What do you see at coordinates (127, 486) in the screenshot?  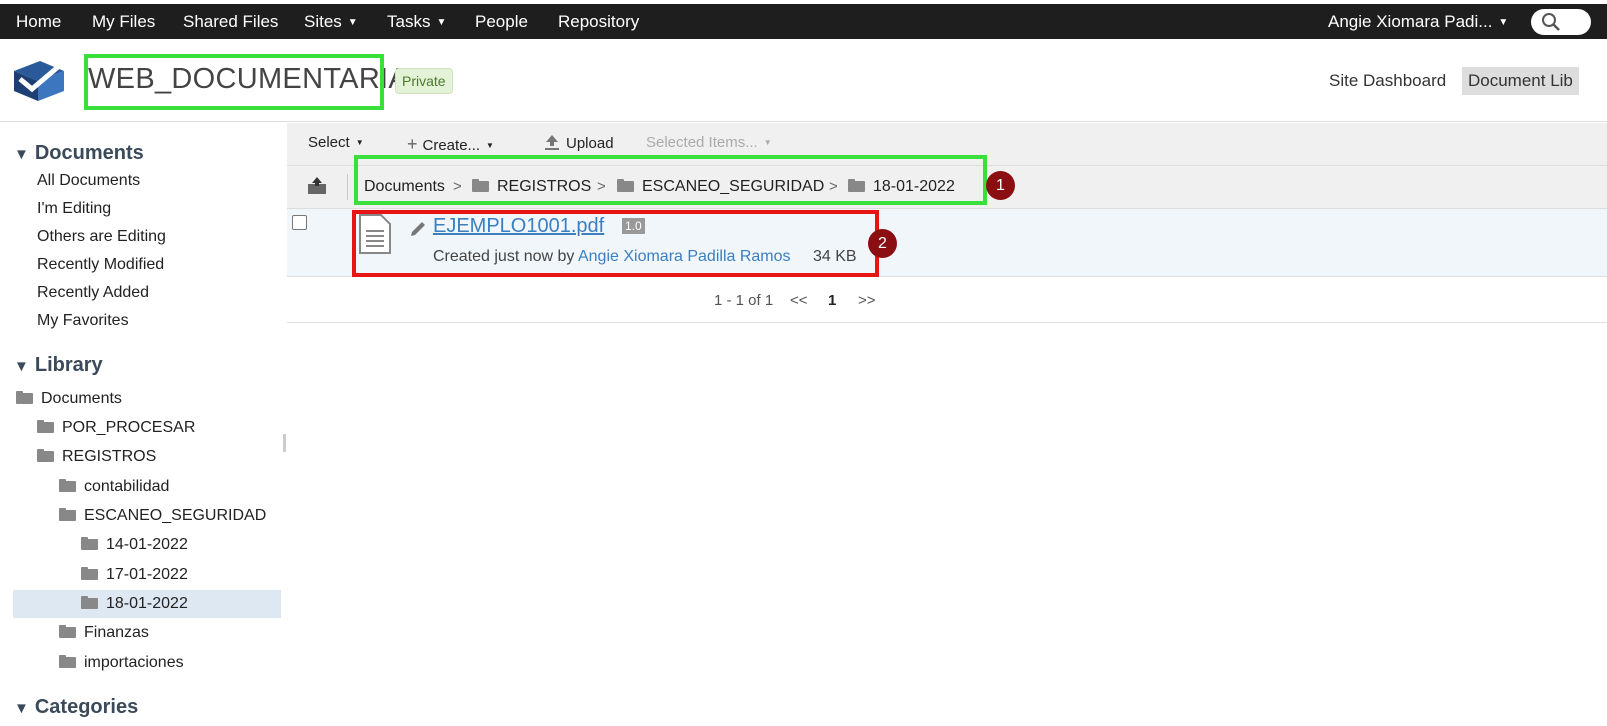 I see `tree-folder-label: contabilidad` at bounding box center [127, 486].